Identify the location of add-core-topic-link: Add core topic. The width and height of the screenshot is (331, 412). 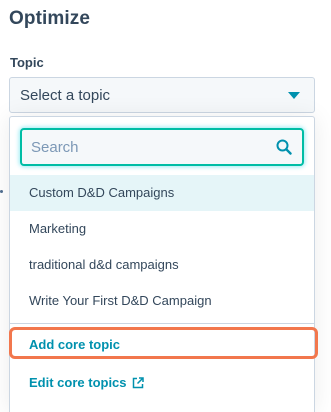
(163, 345).